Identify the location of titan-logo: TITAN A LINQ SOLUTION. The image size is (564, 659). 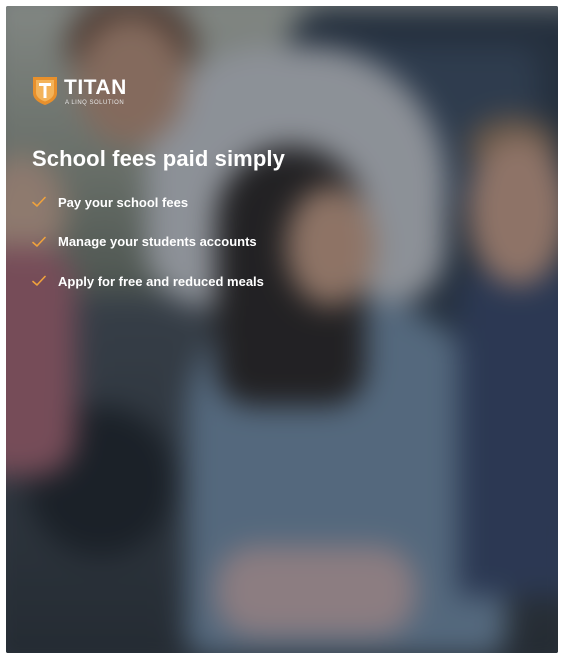
(79, 91).